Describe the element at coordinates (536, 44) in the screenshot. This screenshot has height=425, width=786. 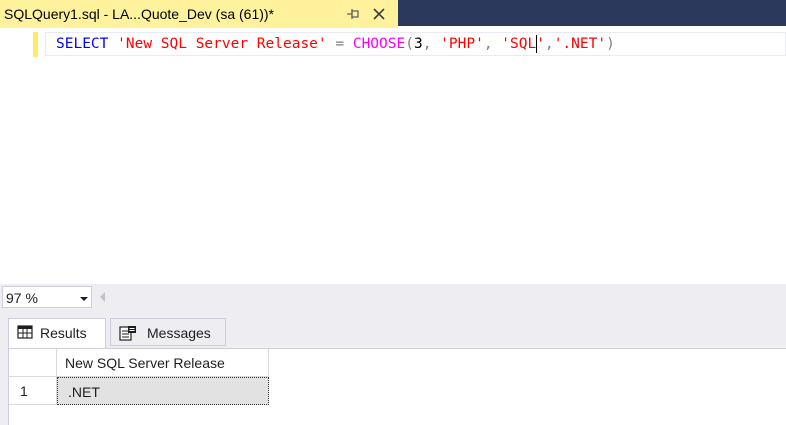
I see `text-caret` at that location.